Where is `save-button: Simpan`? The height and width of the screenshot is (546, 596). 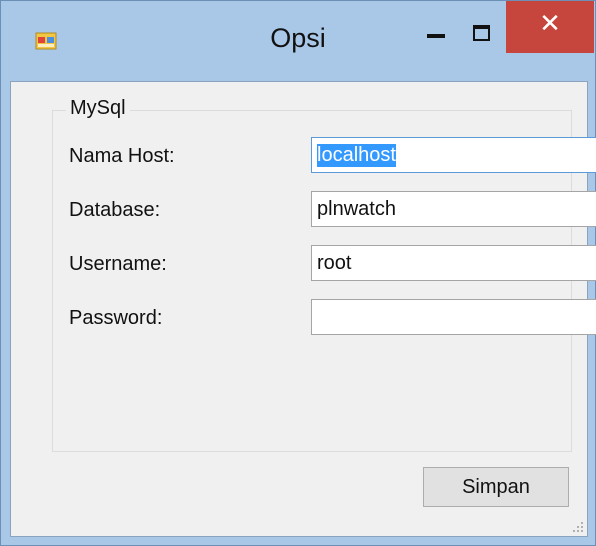 save-button: Simpan is located at coordinates (496, 487).